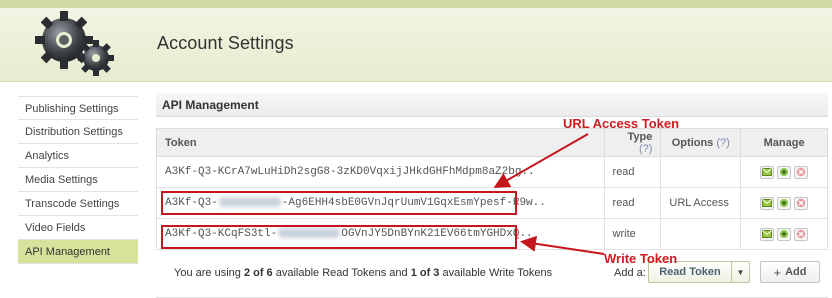  Describe the element at coordinates (541, 160) in the screenshot. I see `url-access-arrow` at that location.